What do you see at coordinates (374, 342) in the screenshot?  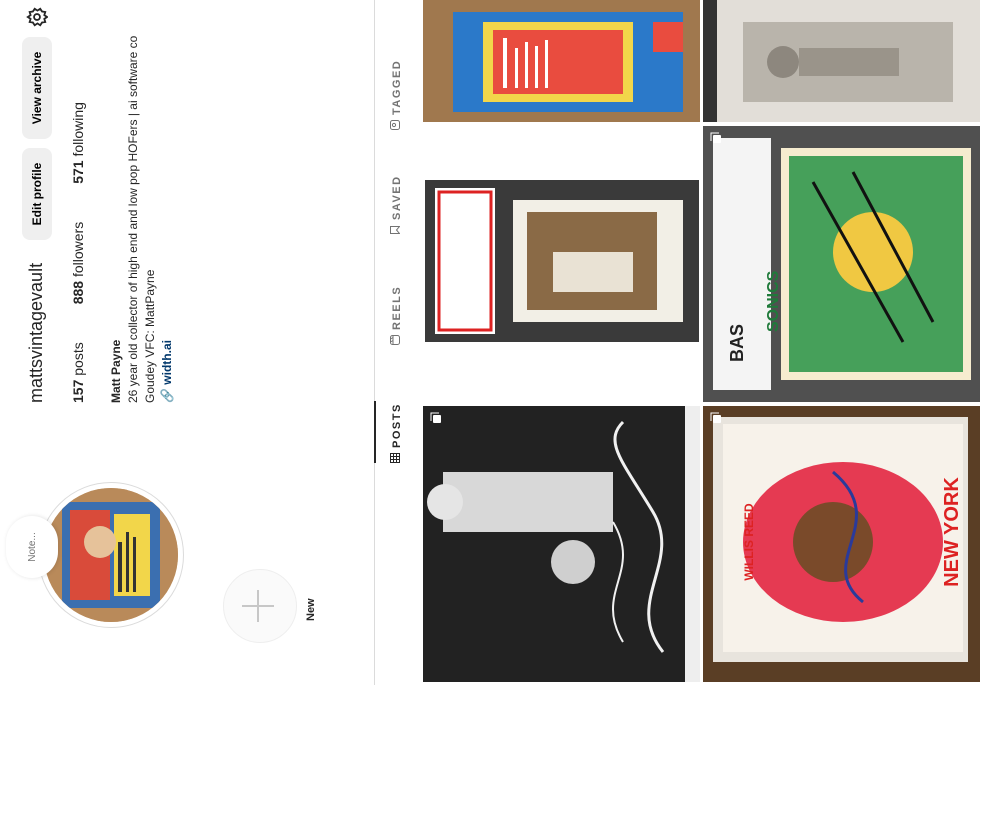 I see `tabs-divider` at bounding box center [374, 342].